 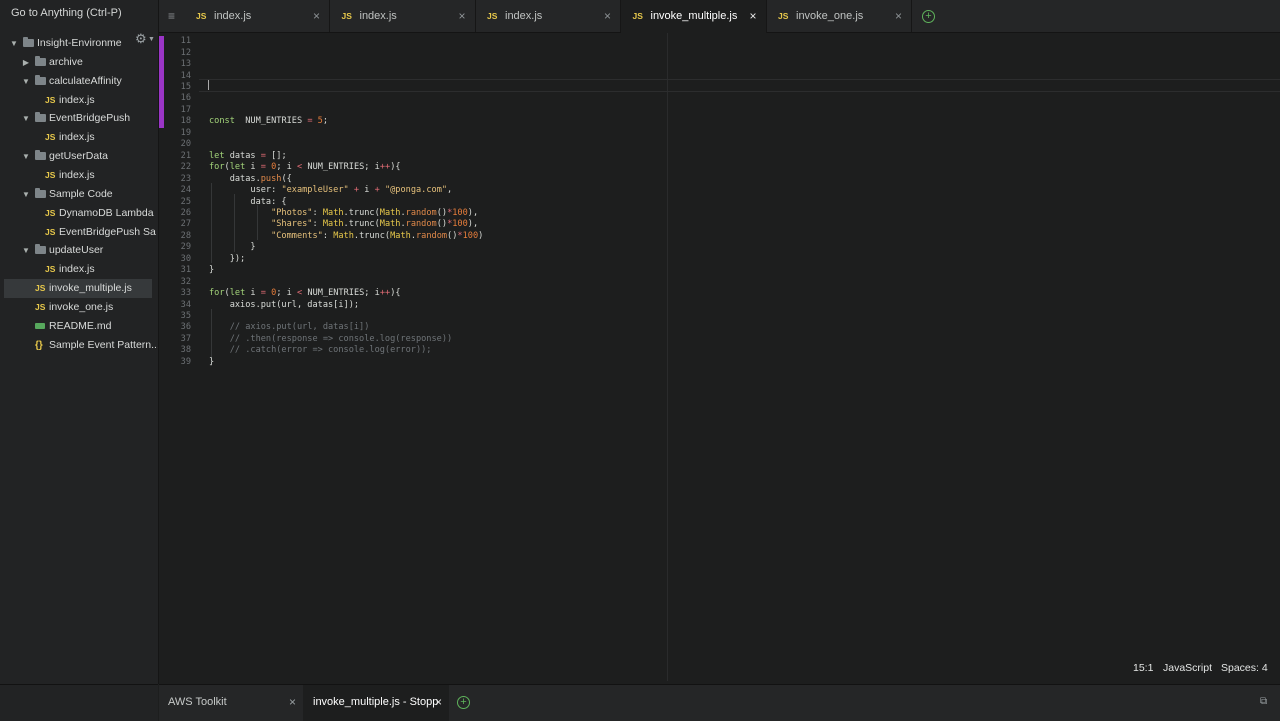 What do you see at coordinates (271, 167) in the screenshot?
I see `code-token: 0` at bounding box center [271, 167].